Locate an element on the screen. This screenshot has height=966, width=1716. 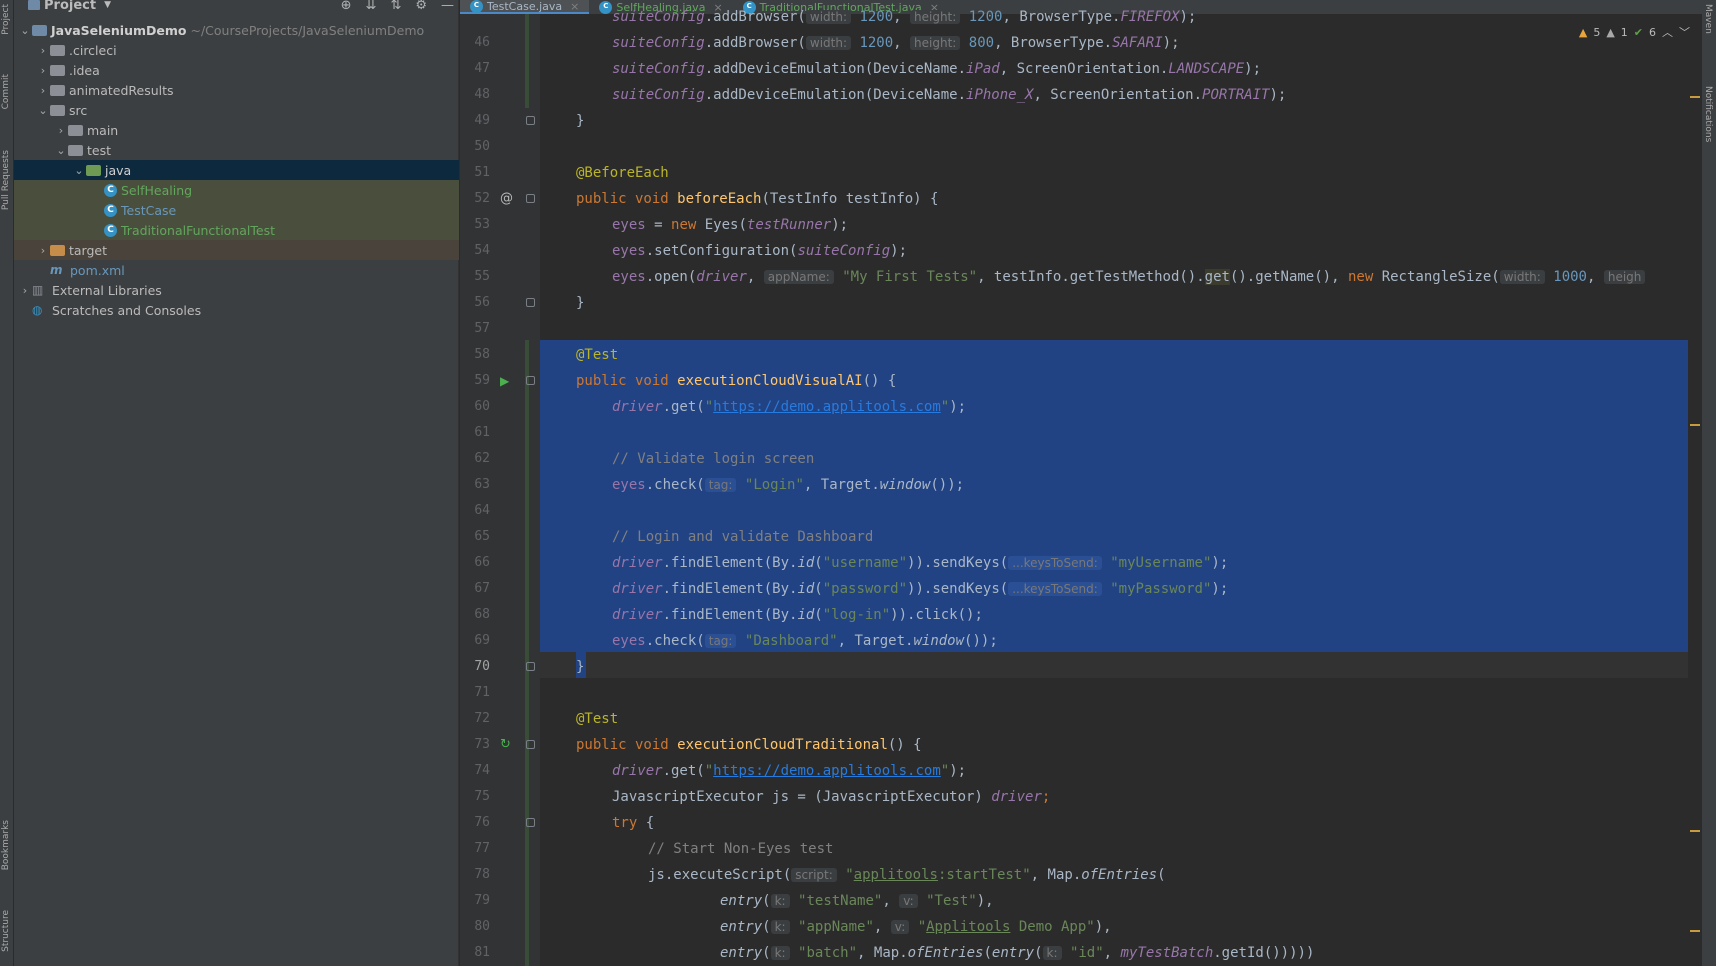
tree-item-testcase: C TestCase is located at coordinates (236, 210).